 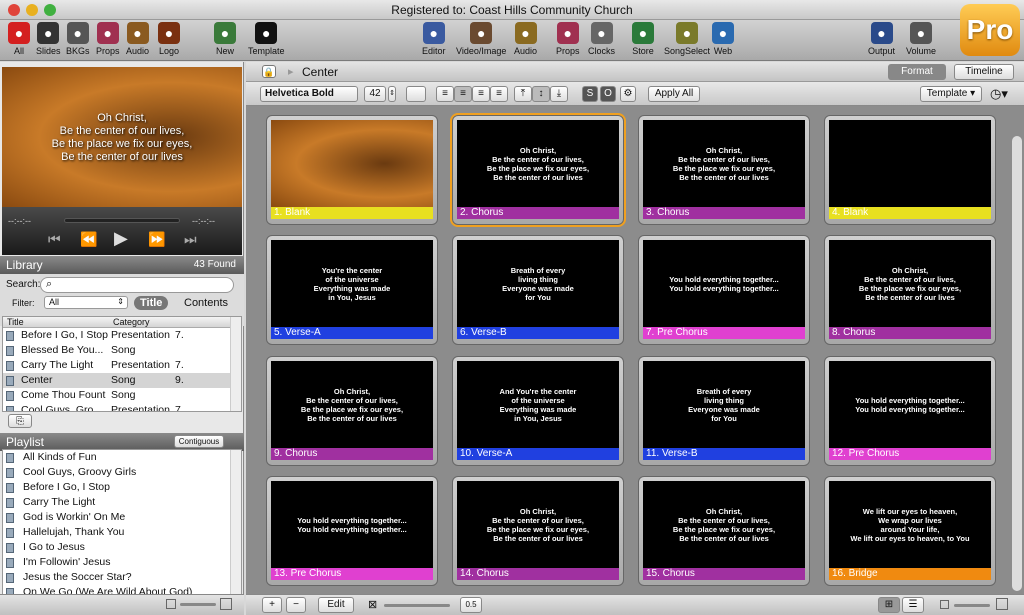 I want to click on toolbar-logo-button: ● Logo, so click(x=169, y=39).